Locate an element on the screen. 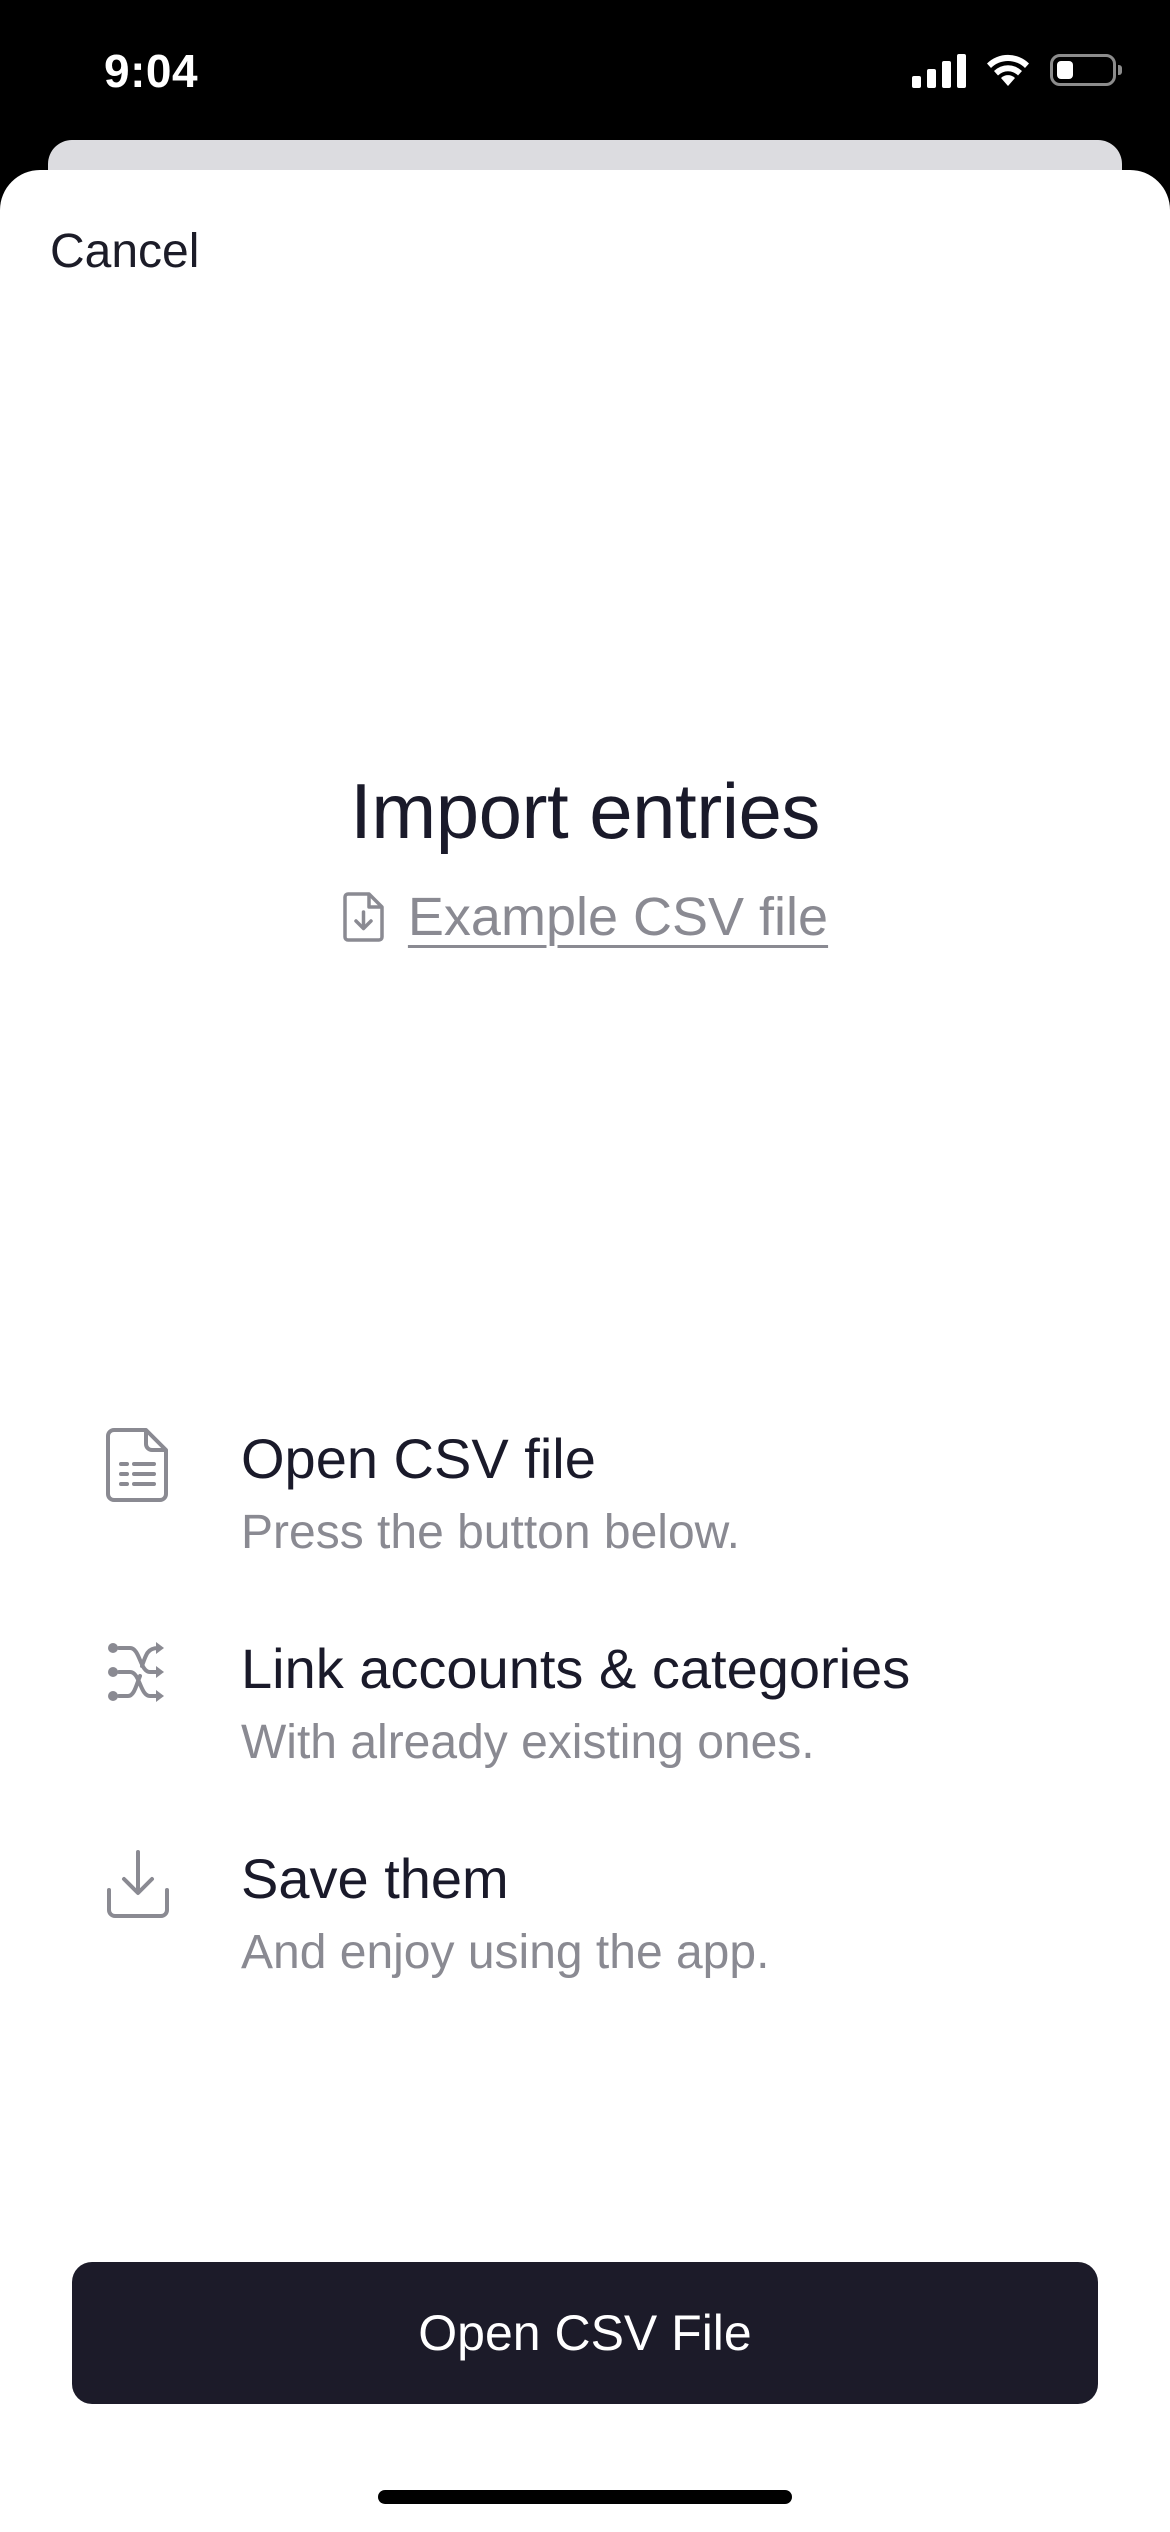 The height and width of the screenshot is (2532, 1170). step-open-csv: Open CSV file Press the button below. is located at coordinates (585, 1531).